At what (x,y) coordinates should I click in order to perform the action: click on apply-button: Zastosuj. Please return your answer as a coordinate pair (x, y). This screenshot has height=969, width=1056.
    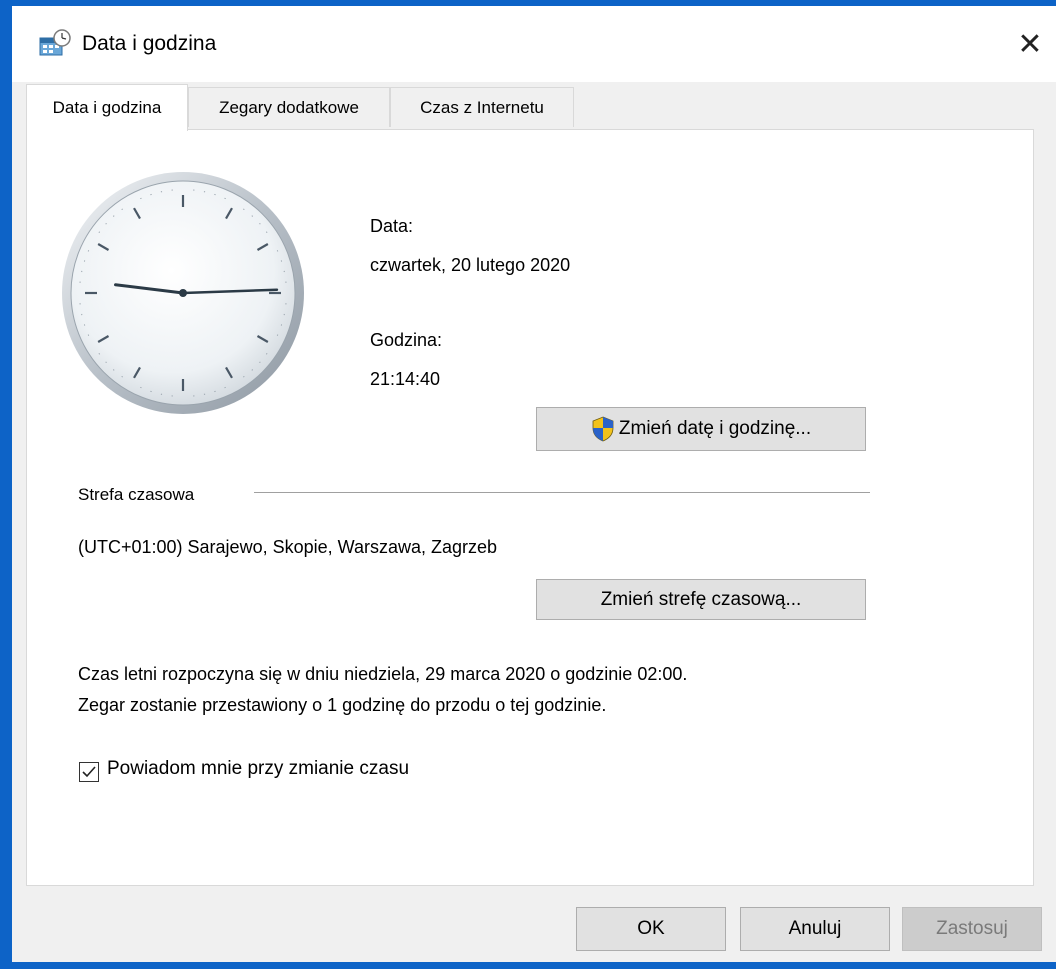
    Looking at the image, I should click on (972, 929).